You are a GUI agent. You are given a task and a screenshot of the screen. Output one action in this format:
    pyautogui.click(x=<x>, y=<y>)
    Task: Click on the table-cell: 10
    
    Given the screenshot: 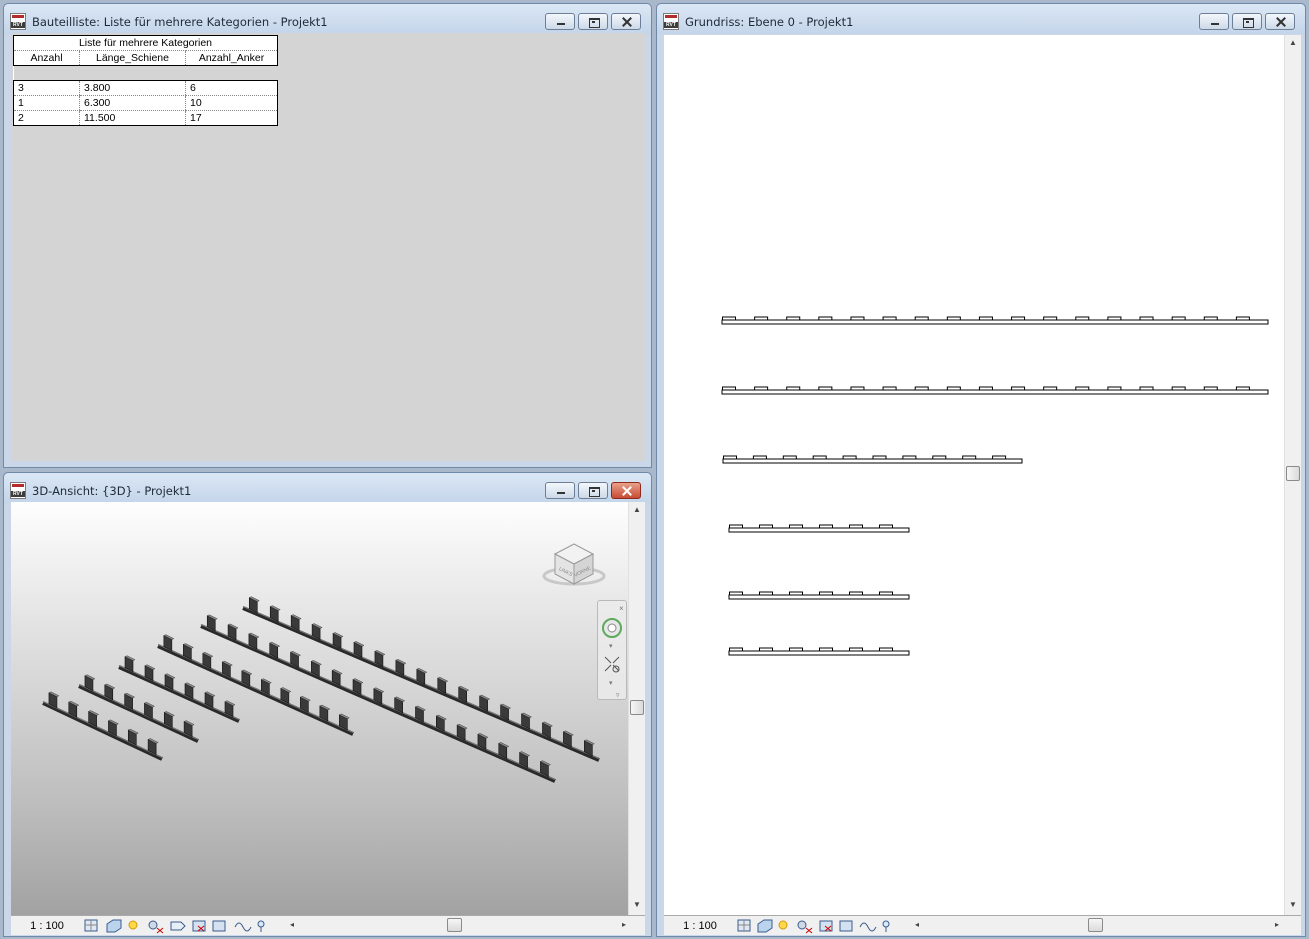 What is the action you would take?
    pyautogui.click(x=231, y=103)
    